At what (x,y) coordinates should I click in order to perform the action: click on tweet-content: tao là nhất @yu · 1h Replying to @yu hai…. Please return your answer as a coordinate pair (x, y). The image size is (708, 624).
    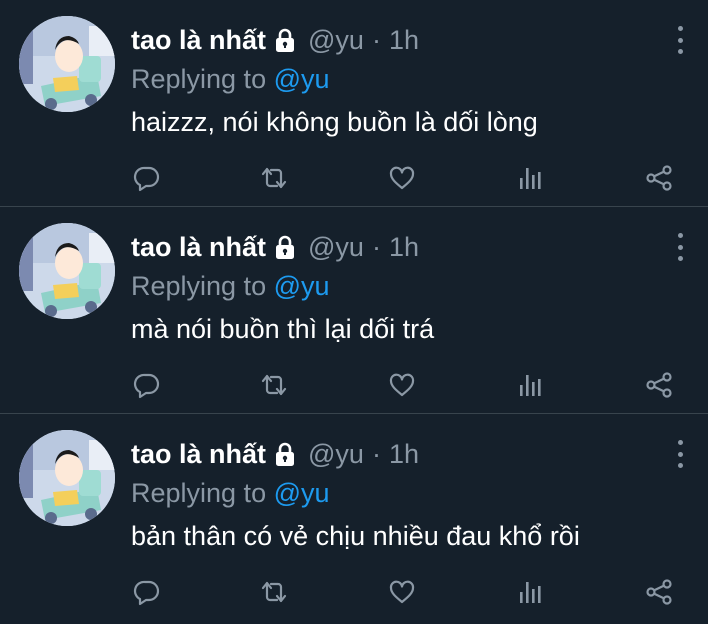
    Looking at the image, I should click on (389, 81).